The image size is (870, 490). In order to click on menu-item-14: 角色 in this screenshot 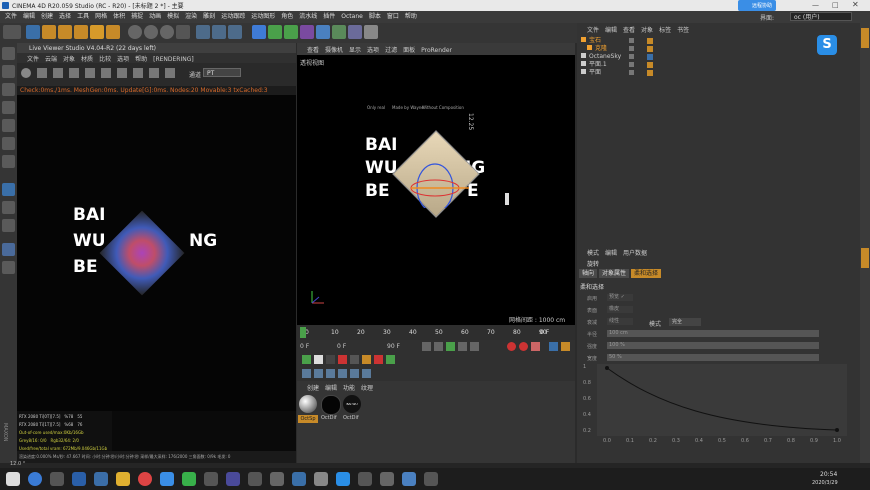, I will do `click(287, 17)`.